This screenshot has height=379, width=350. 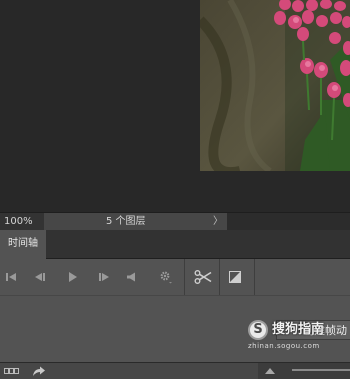 What do you see at coordinates (129, 371) in the screenshot?
I see `footer-left` at bounding box center [129, 371].